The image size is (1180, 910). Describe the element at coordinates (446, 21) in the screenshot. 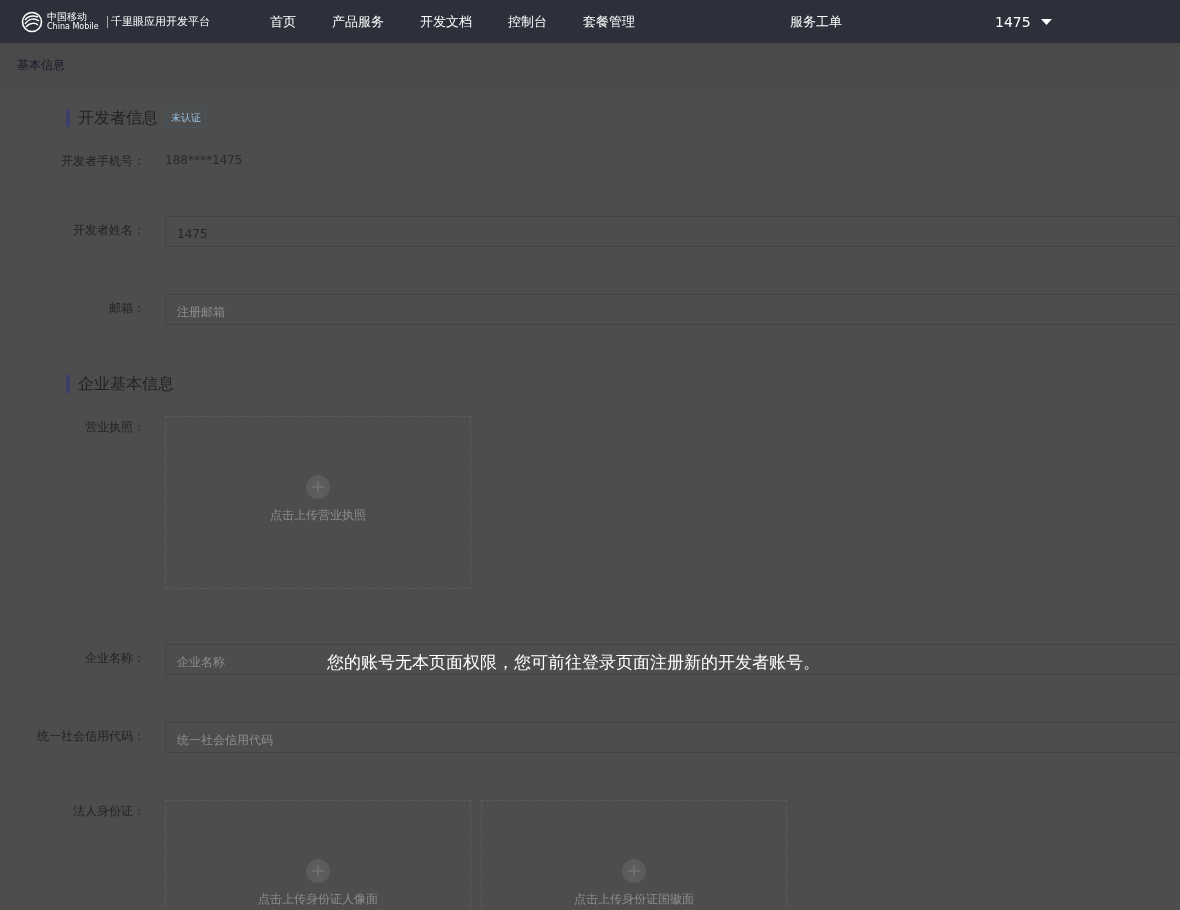

I see `nav-link: 开发文档` at that location.